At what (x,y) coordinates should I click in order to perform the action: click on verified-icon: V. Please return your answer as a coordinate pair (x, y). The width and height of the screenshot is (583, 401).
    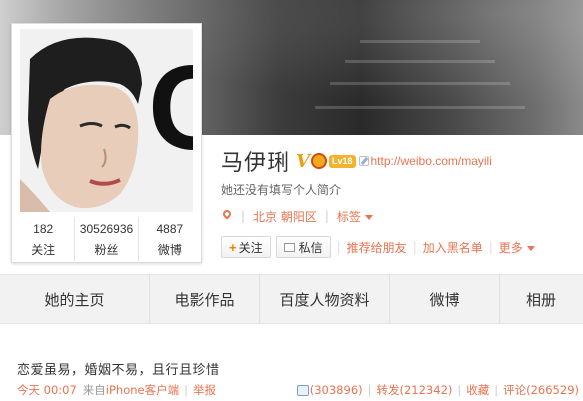
    Looking at the image, I should click on (303, 161).